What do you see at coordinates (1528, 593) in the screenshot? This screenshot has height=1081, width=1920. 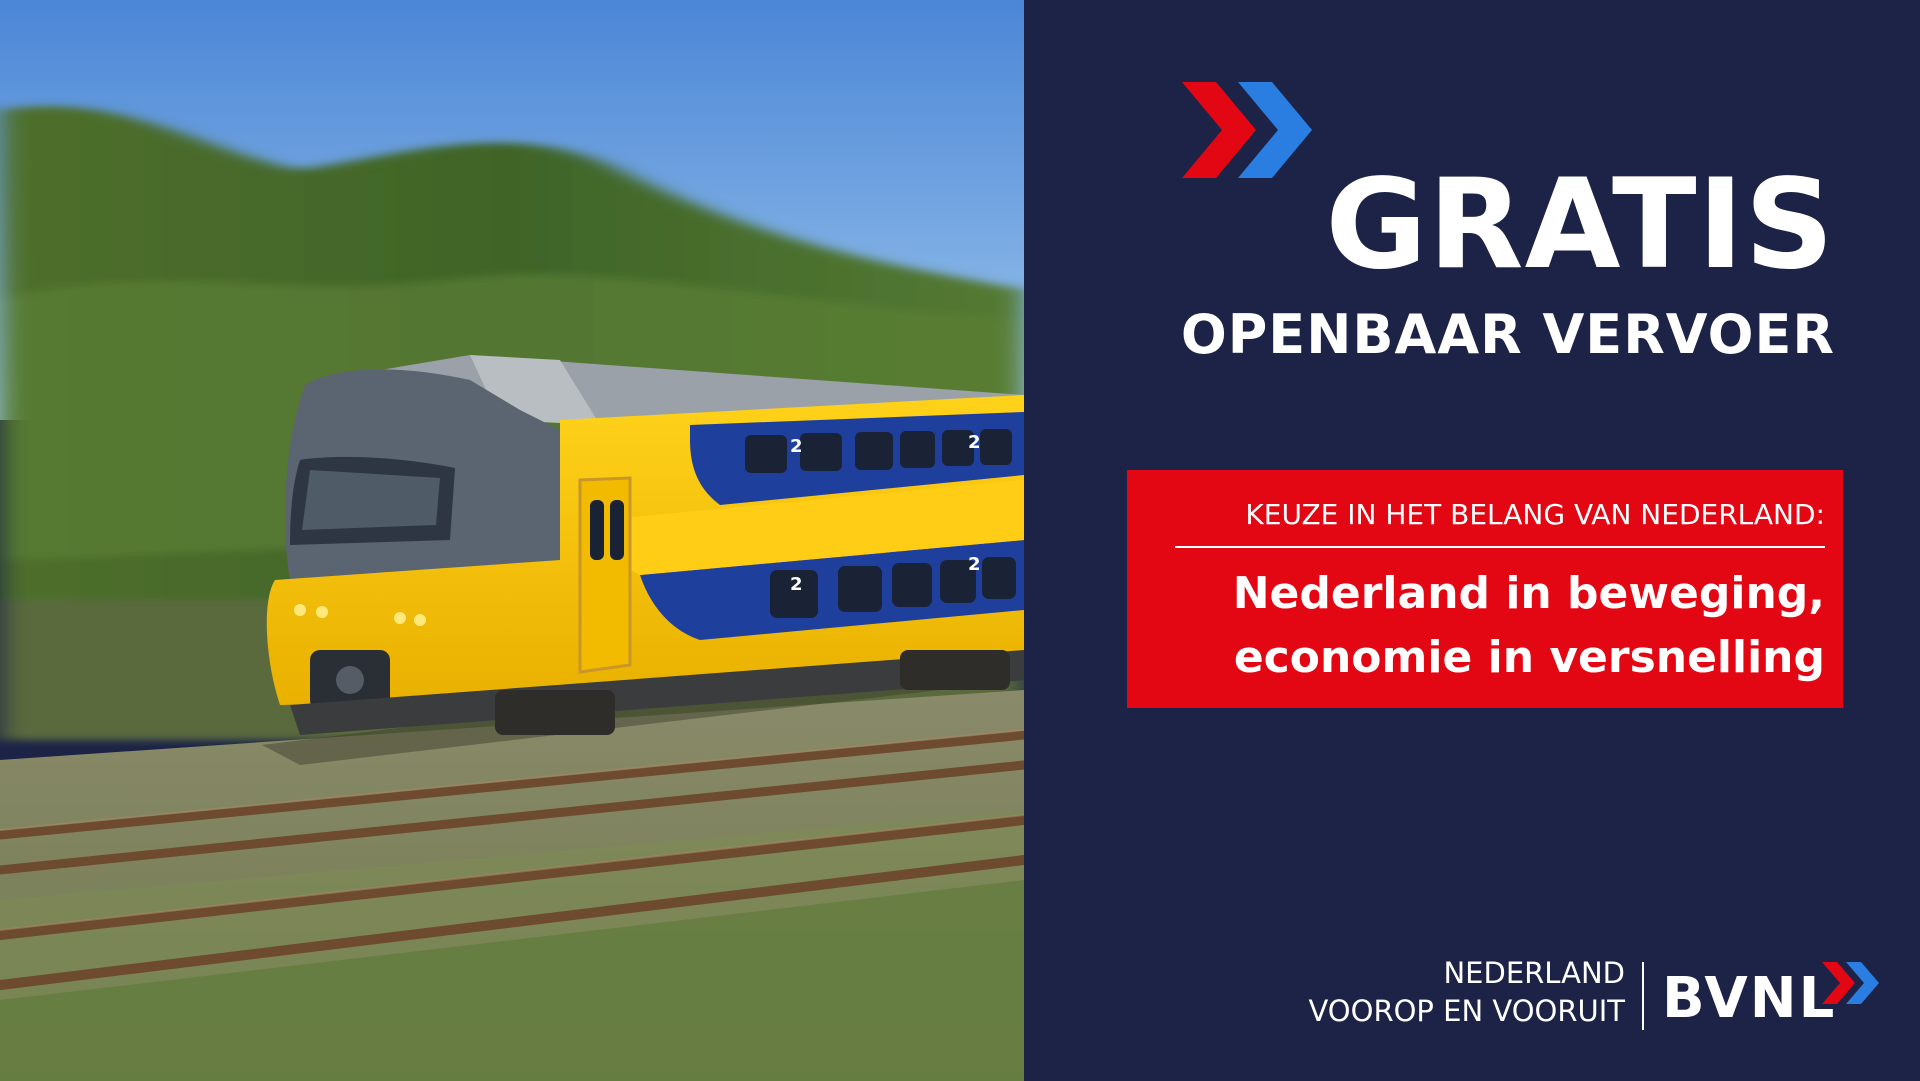 I see `callout-claim-line: Nederland in beweging,` at bounding box center [1528, 593].